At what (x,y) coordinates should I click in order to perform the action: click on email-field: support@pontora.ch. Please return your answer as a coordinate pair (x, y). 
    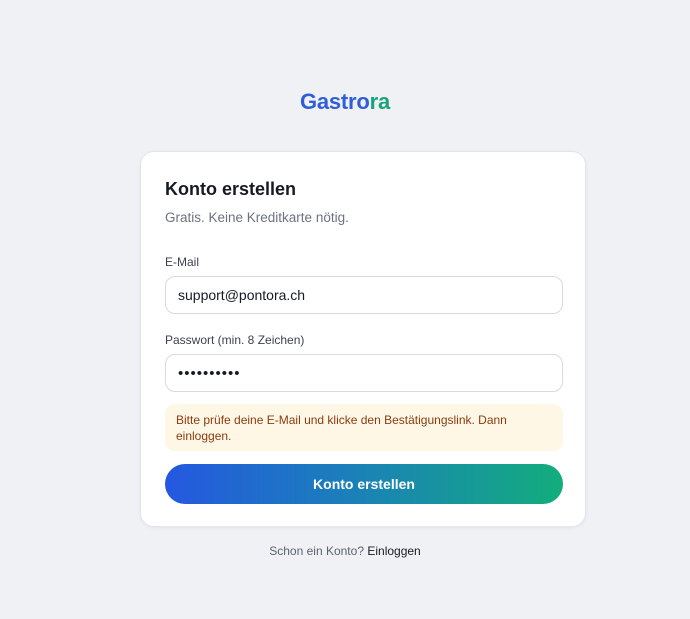
    Looking at the image, I should click on (364, 295).